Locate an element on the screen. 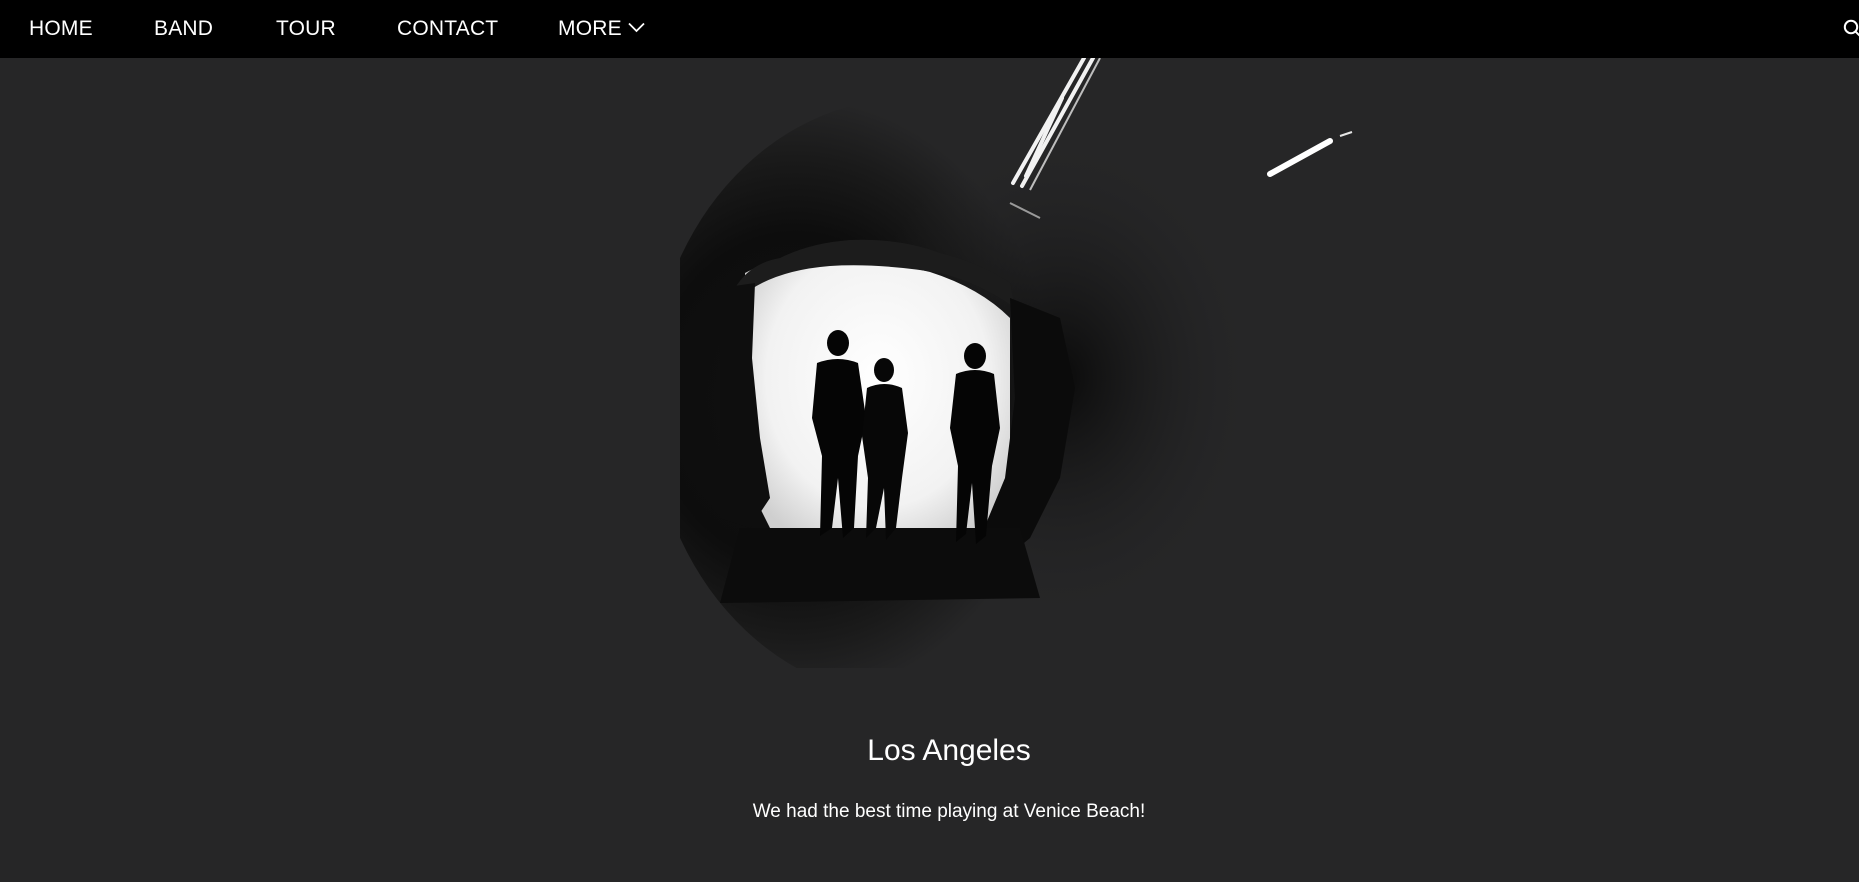 The height and width of the screenshot is (882, 1859). nav-more-dropdown: MORE is located at coordinates (601, 29).